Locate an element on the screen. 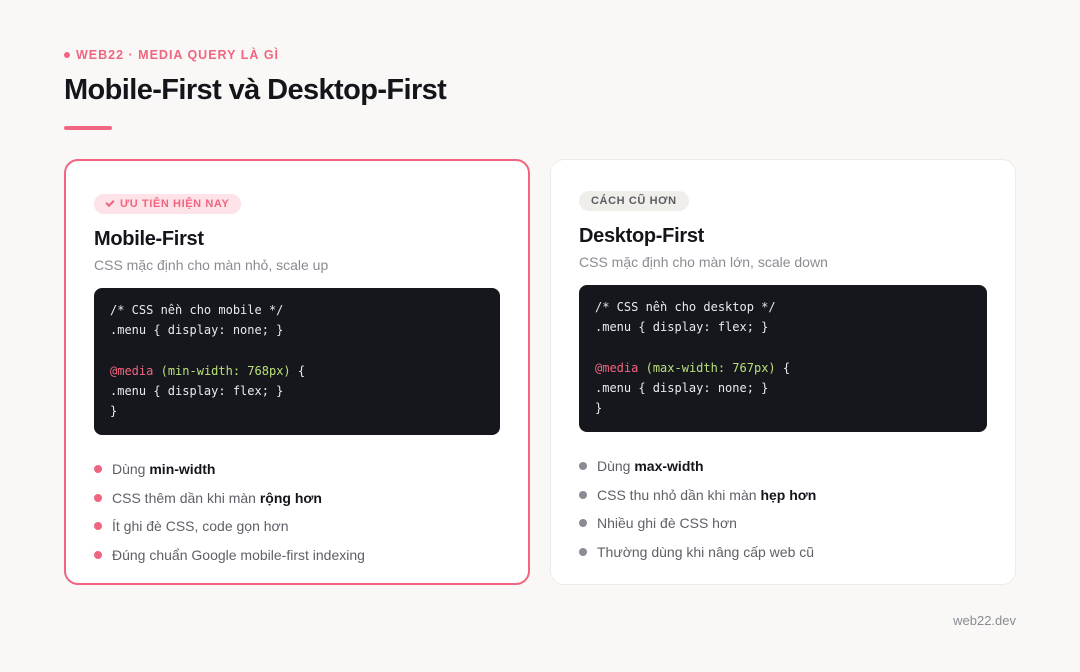 The width and height of the screenshot is (1080, 672). list-item: Đúng chuẩn Google mobile-first indexing is located at coordinates (297, 554).